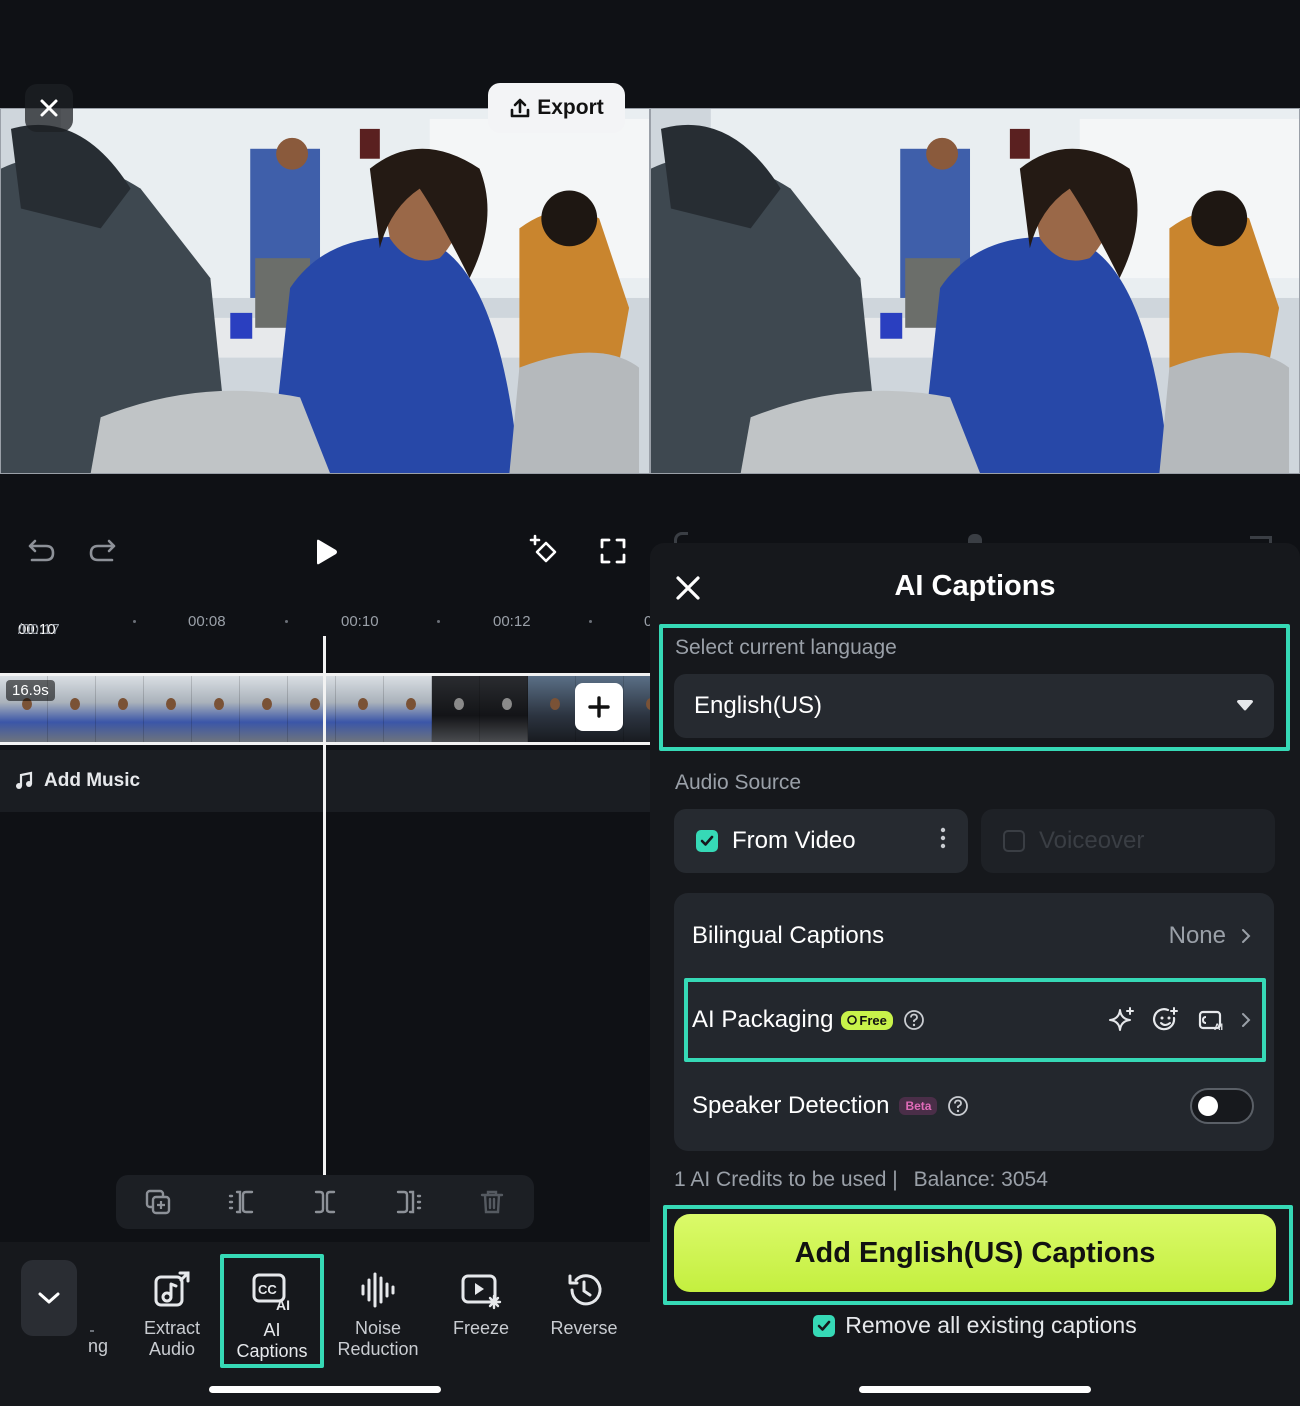  What do you see at coordinates (1121, 1019) in the screenshot?
I see `sparkle-icon` at bounding box center [1121, 1019].